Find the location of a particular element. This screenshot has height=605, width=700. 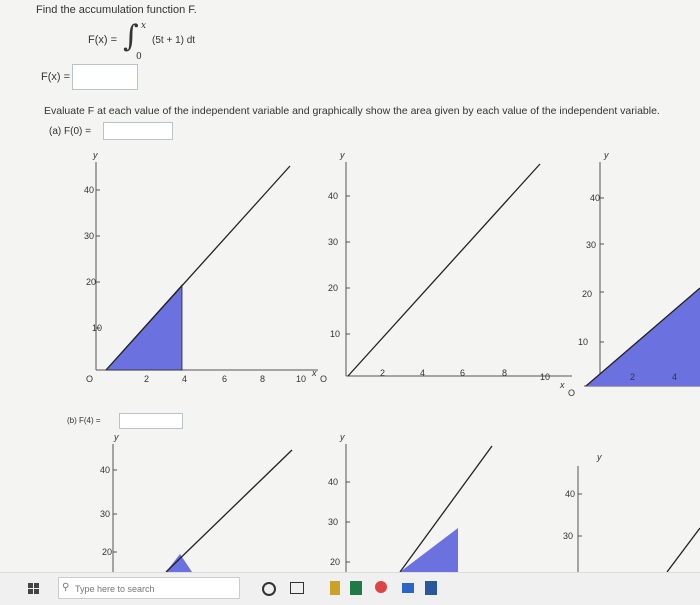

taskbar: ⚲ Type here to search is located at coordinates (350, 588).